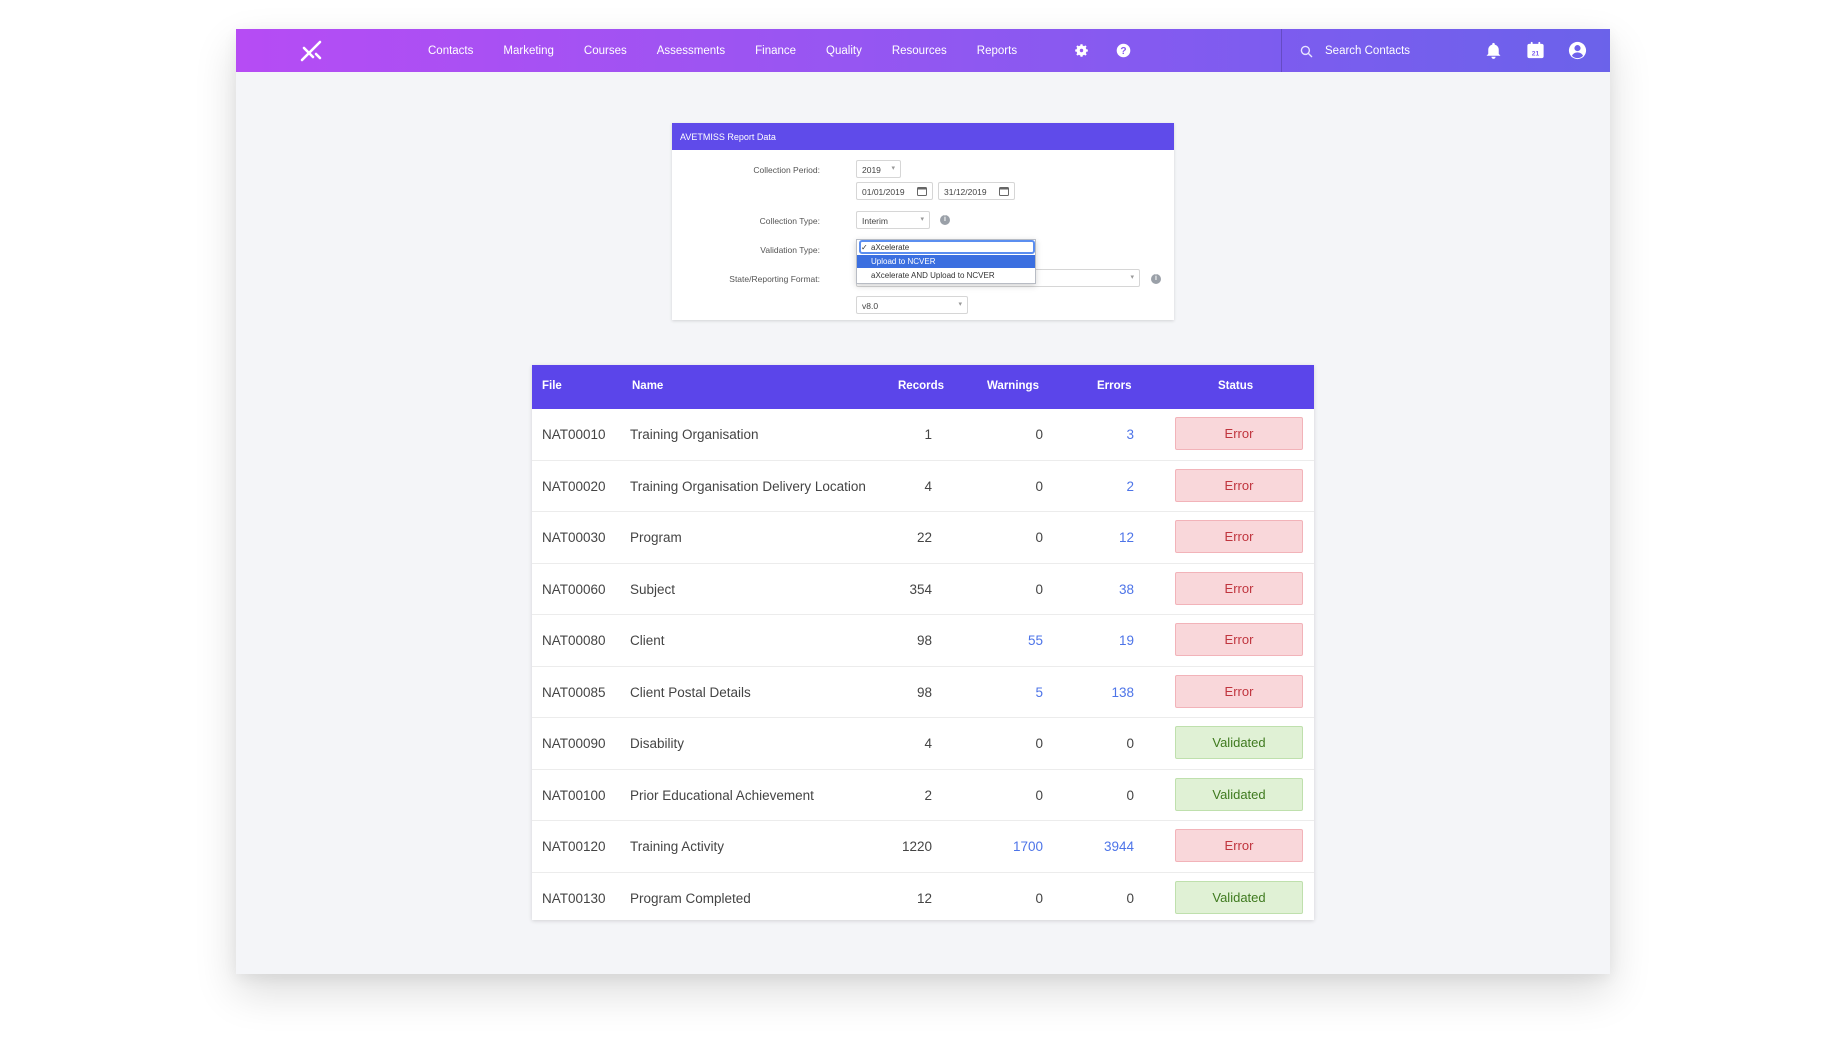 The height and width of the screenshot is (1049, 1840). I want to click on table-row: NAT00085 Client Postal Details 98 5 138 Error, so click(923, 692).